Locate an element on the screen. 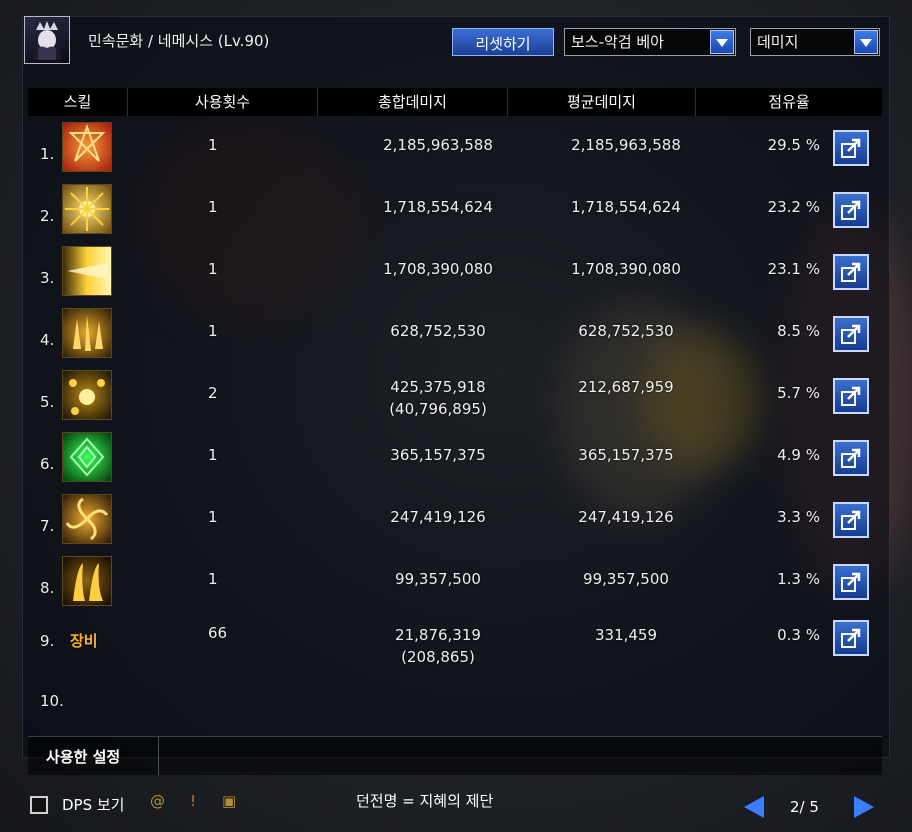 The image size is (912, 832). alert-icon: ! is located at coordinates (193, 801).